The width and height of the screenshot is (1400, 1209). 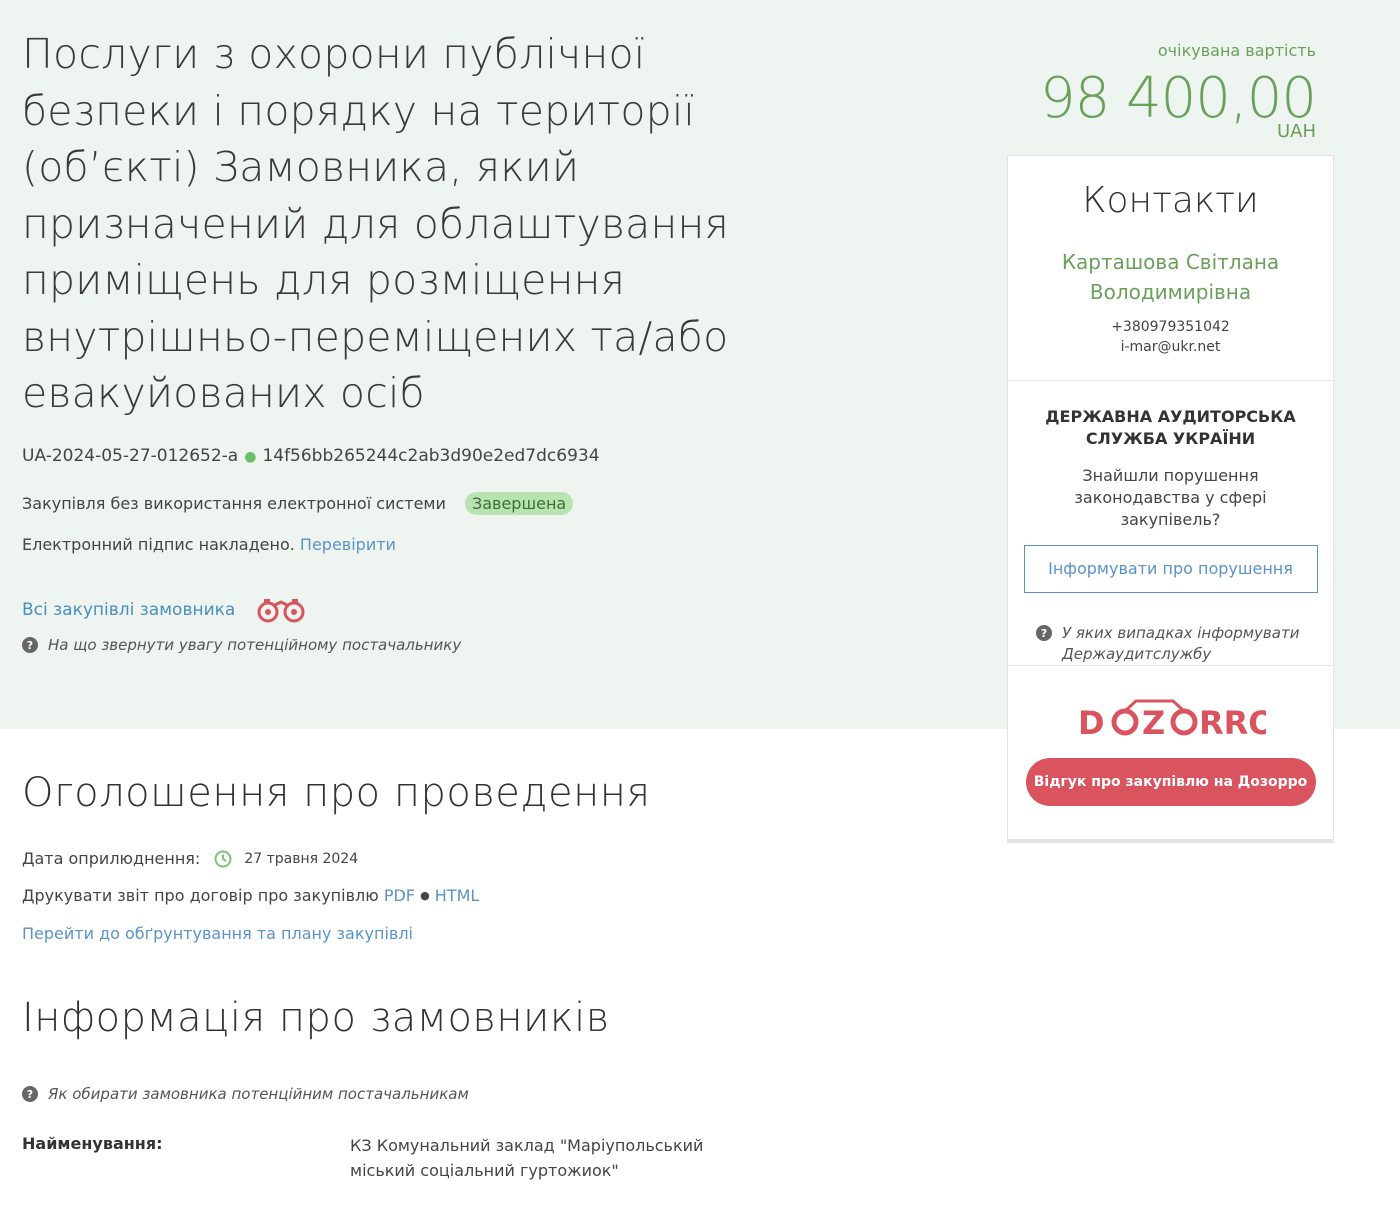 I want to click on dozorro-logo: D Z RRO, so click(x=1170, y=718).